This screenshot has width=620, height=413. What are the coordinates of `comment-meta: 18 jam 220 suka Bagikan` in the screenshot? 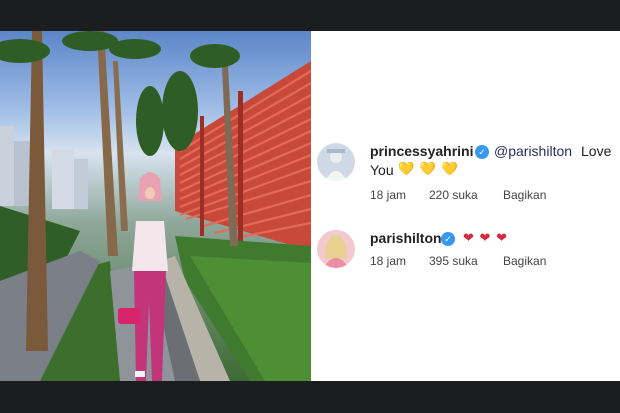 It's located at (490, 196).